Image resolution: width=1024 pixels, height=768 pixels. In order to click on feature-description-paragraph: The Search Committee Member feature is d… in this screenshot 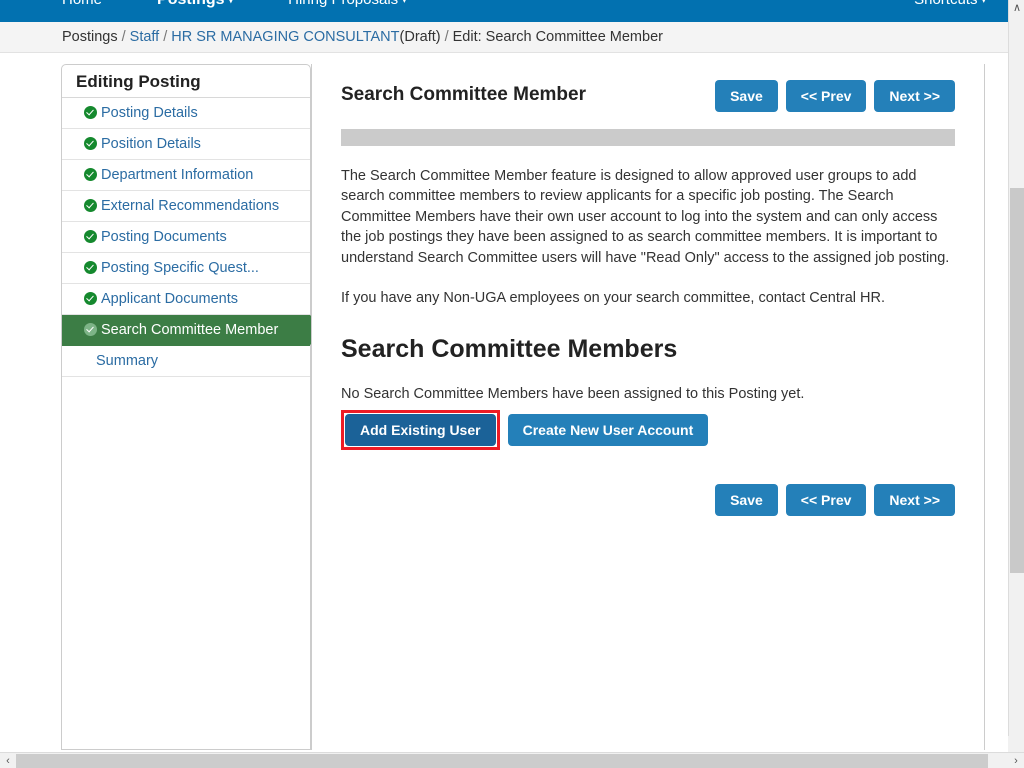, I will do `click(645, 217)`.